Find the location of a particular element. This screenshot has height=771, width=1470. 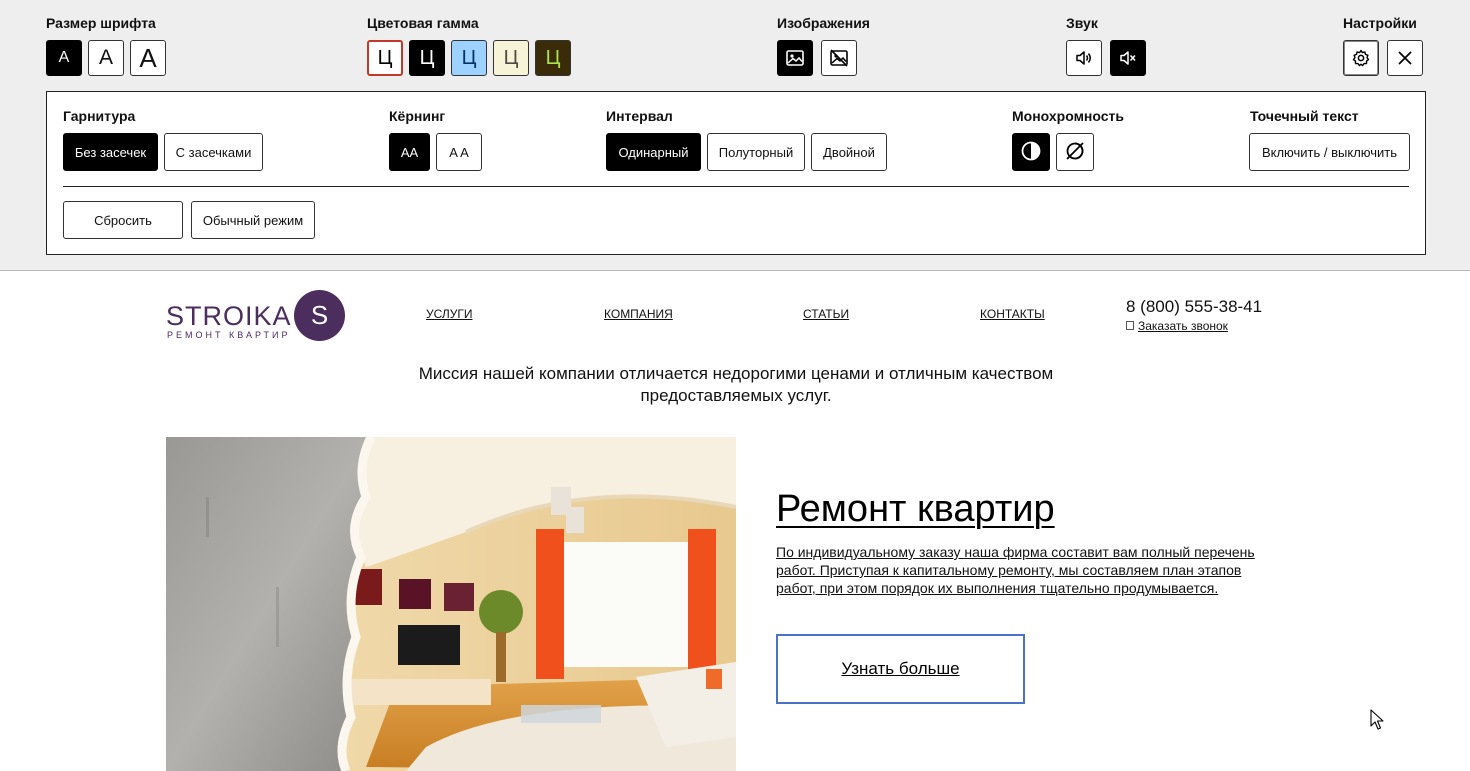

images-title: Изображения is located at coordinates (823, 23).